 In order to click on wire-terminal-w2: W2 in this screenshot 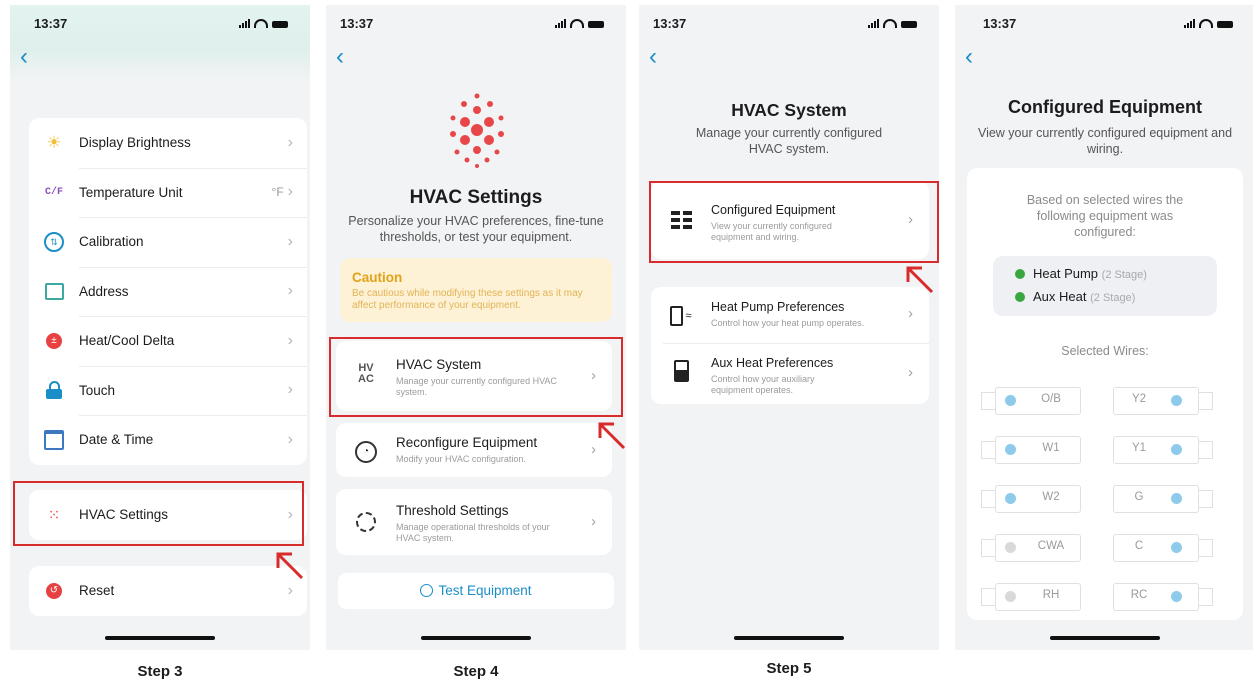, I will do `click(1036, 499)`.